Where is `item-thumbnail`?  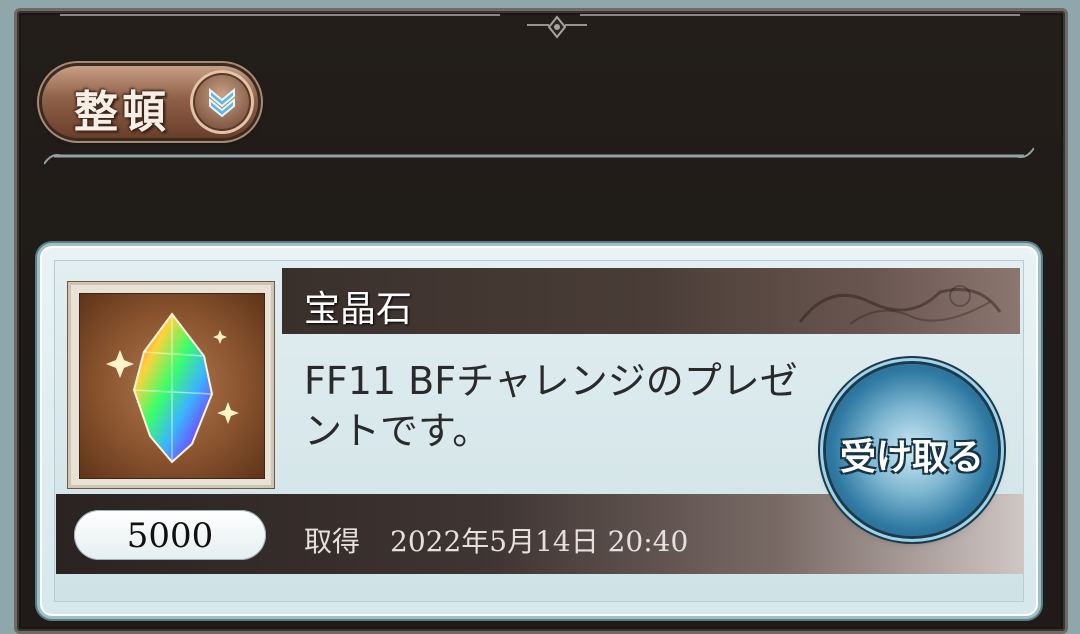
item-thumbnail is located at coordinates (171, 385).